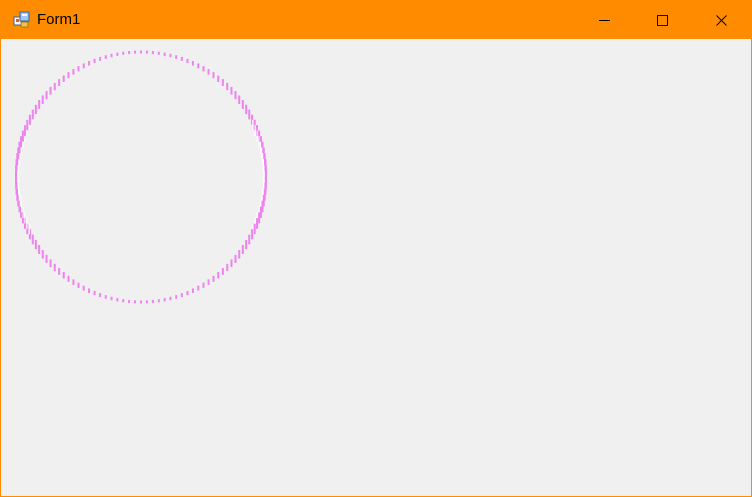 The image size is (752, 497). I want to click on maximize-icon, so click(662, 20).